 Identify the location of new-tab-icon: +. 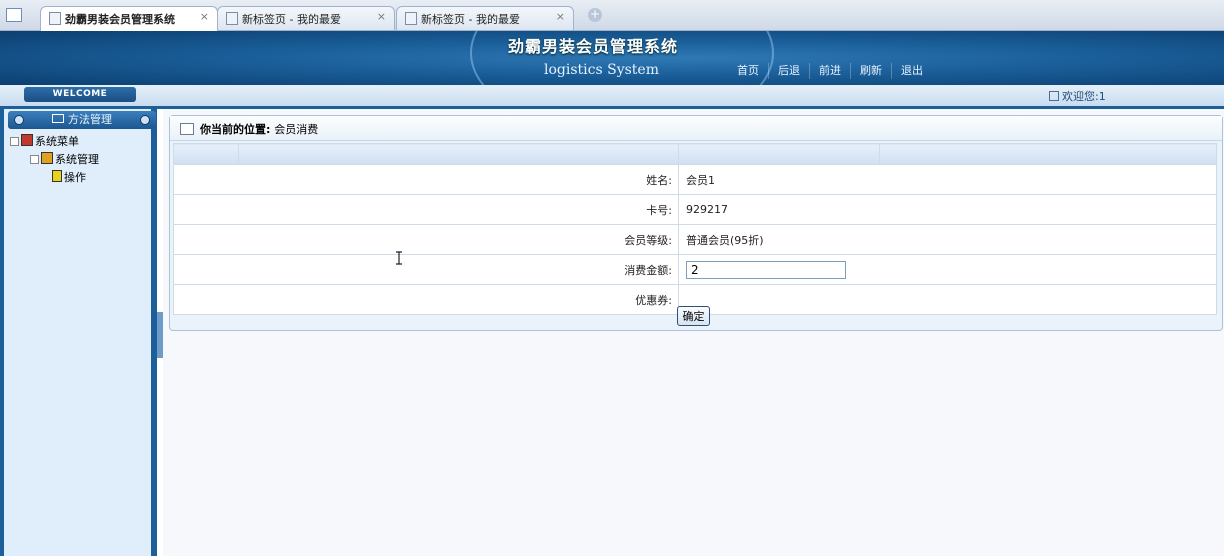
(595, 15).